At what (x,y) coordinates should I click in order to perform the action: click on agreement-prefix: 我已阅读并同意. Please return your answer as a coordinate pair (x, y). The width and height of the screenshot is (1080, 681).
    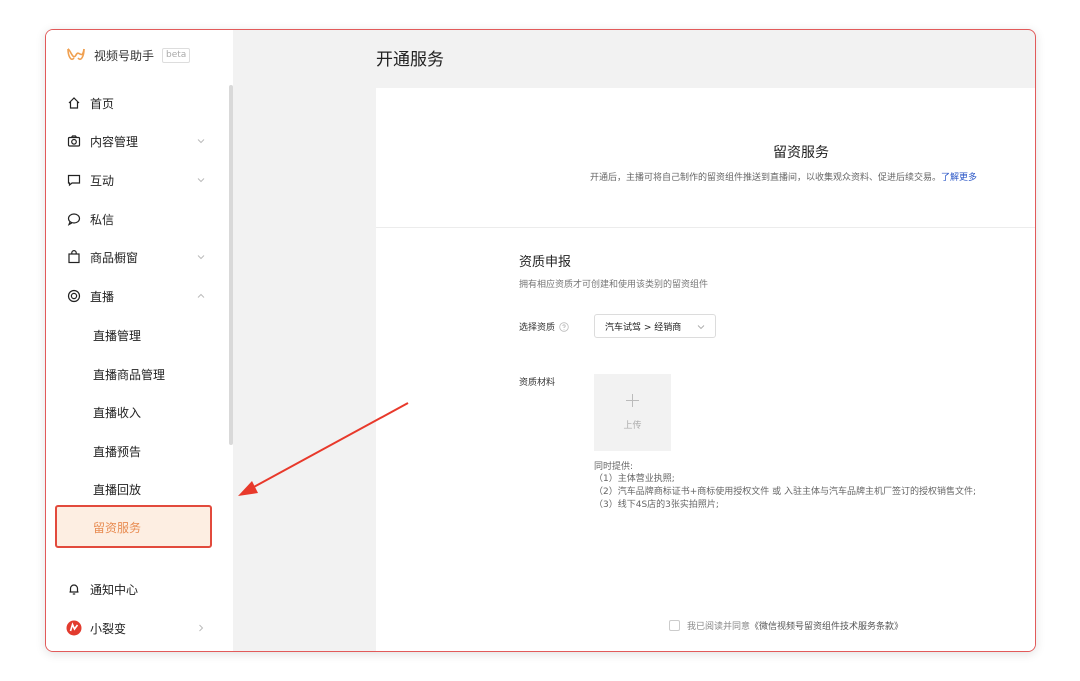
    Looking at the image, I should click on (719, 627).